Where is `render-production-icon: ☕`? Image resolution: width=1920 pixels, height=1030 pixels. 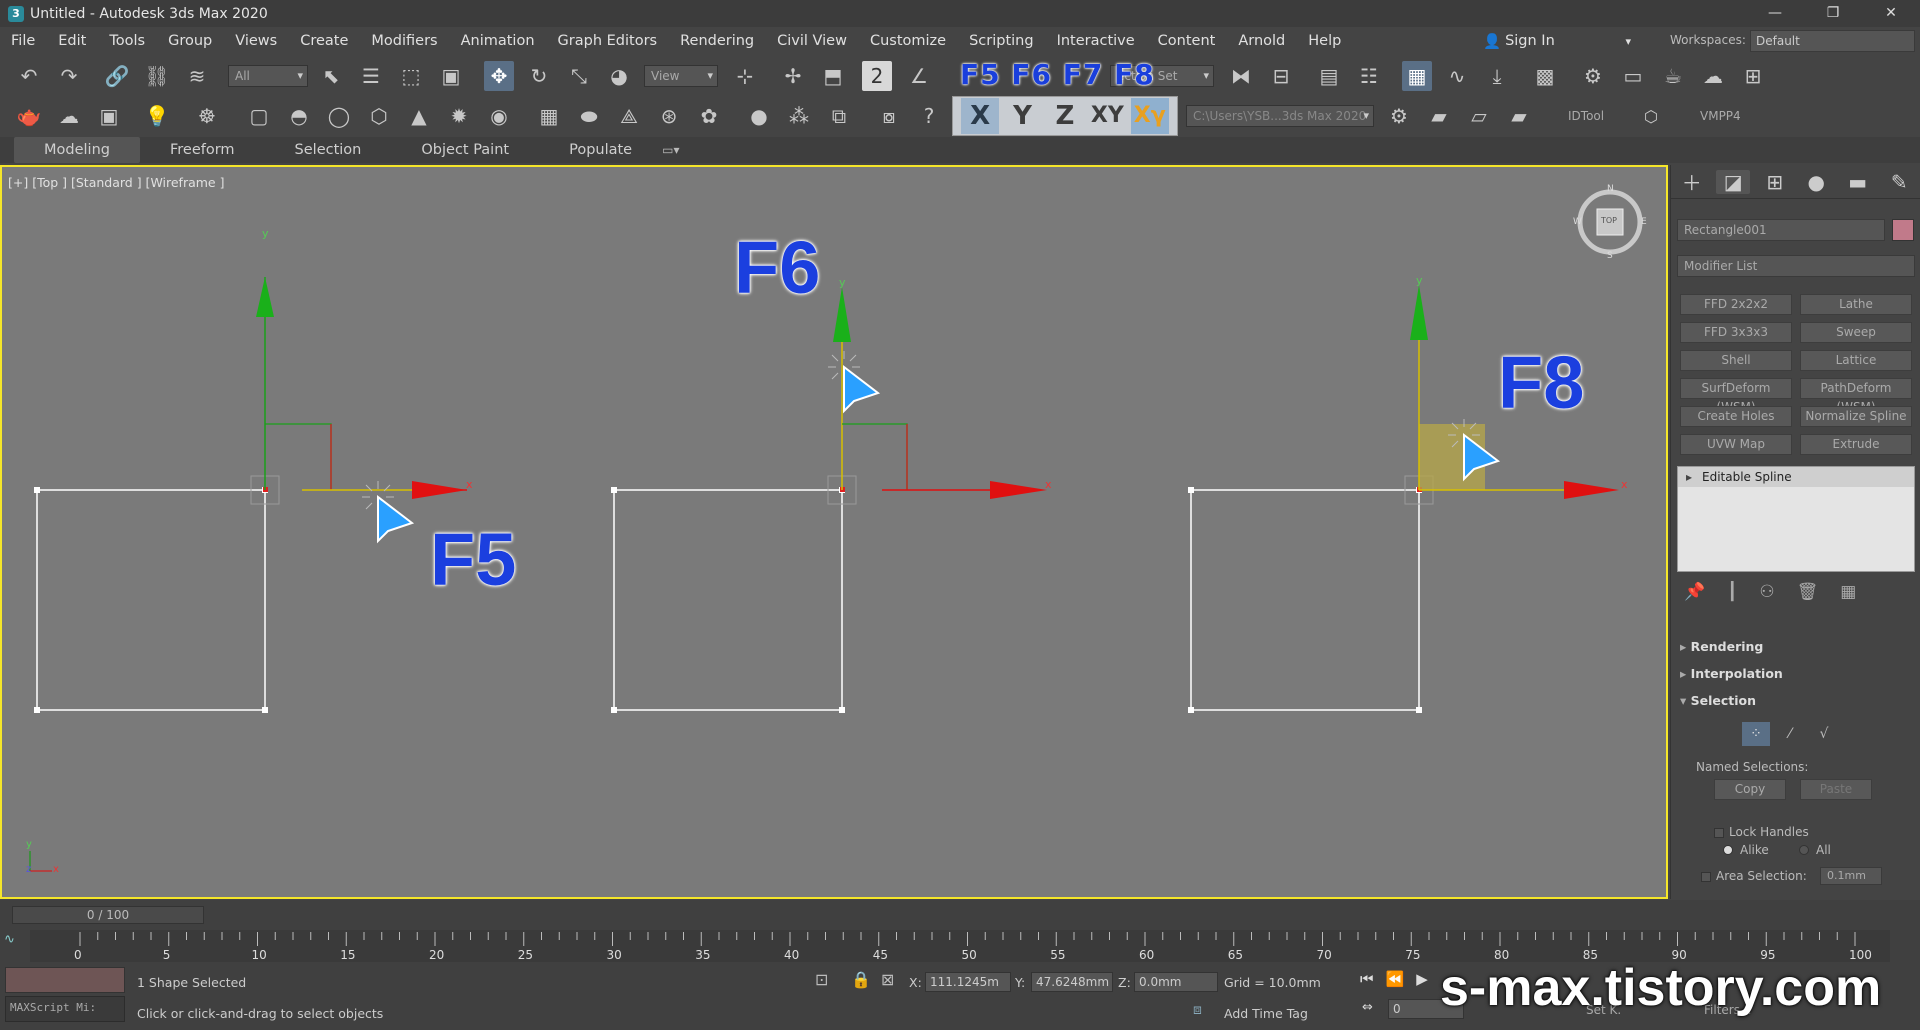
render-production-icon: ☕ is located at coordinates (1673, 76).